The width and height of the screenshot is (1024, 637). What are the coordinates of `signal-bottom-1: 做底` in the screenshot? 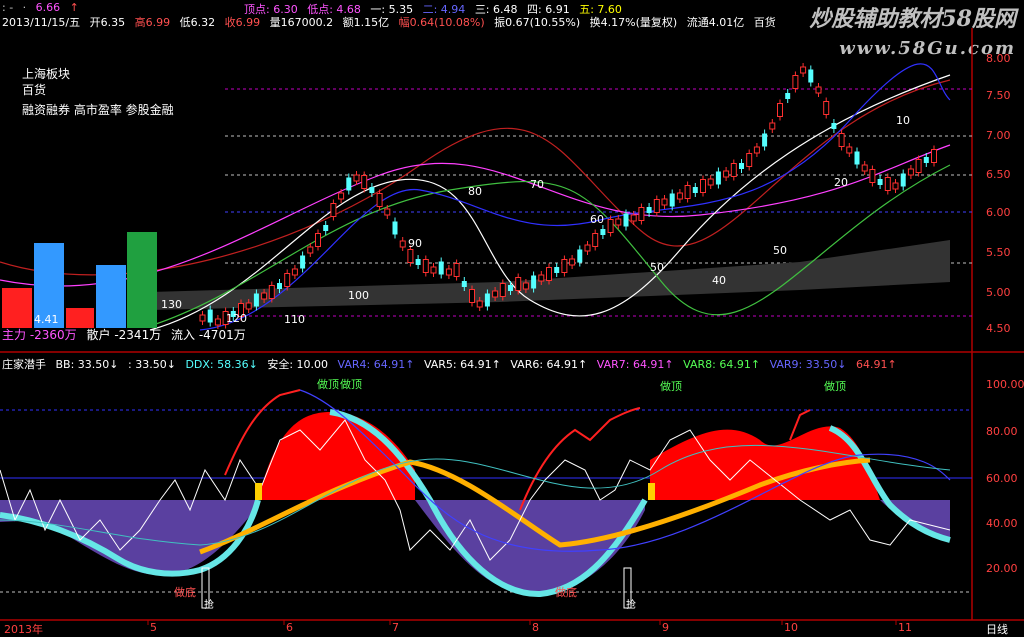 It's located at (185, 592).